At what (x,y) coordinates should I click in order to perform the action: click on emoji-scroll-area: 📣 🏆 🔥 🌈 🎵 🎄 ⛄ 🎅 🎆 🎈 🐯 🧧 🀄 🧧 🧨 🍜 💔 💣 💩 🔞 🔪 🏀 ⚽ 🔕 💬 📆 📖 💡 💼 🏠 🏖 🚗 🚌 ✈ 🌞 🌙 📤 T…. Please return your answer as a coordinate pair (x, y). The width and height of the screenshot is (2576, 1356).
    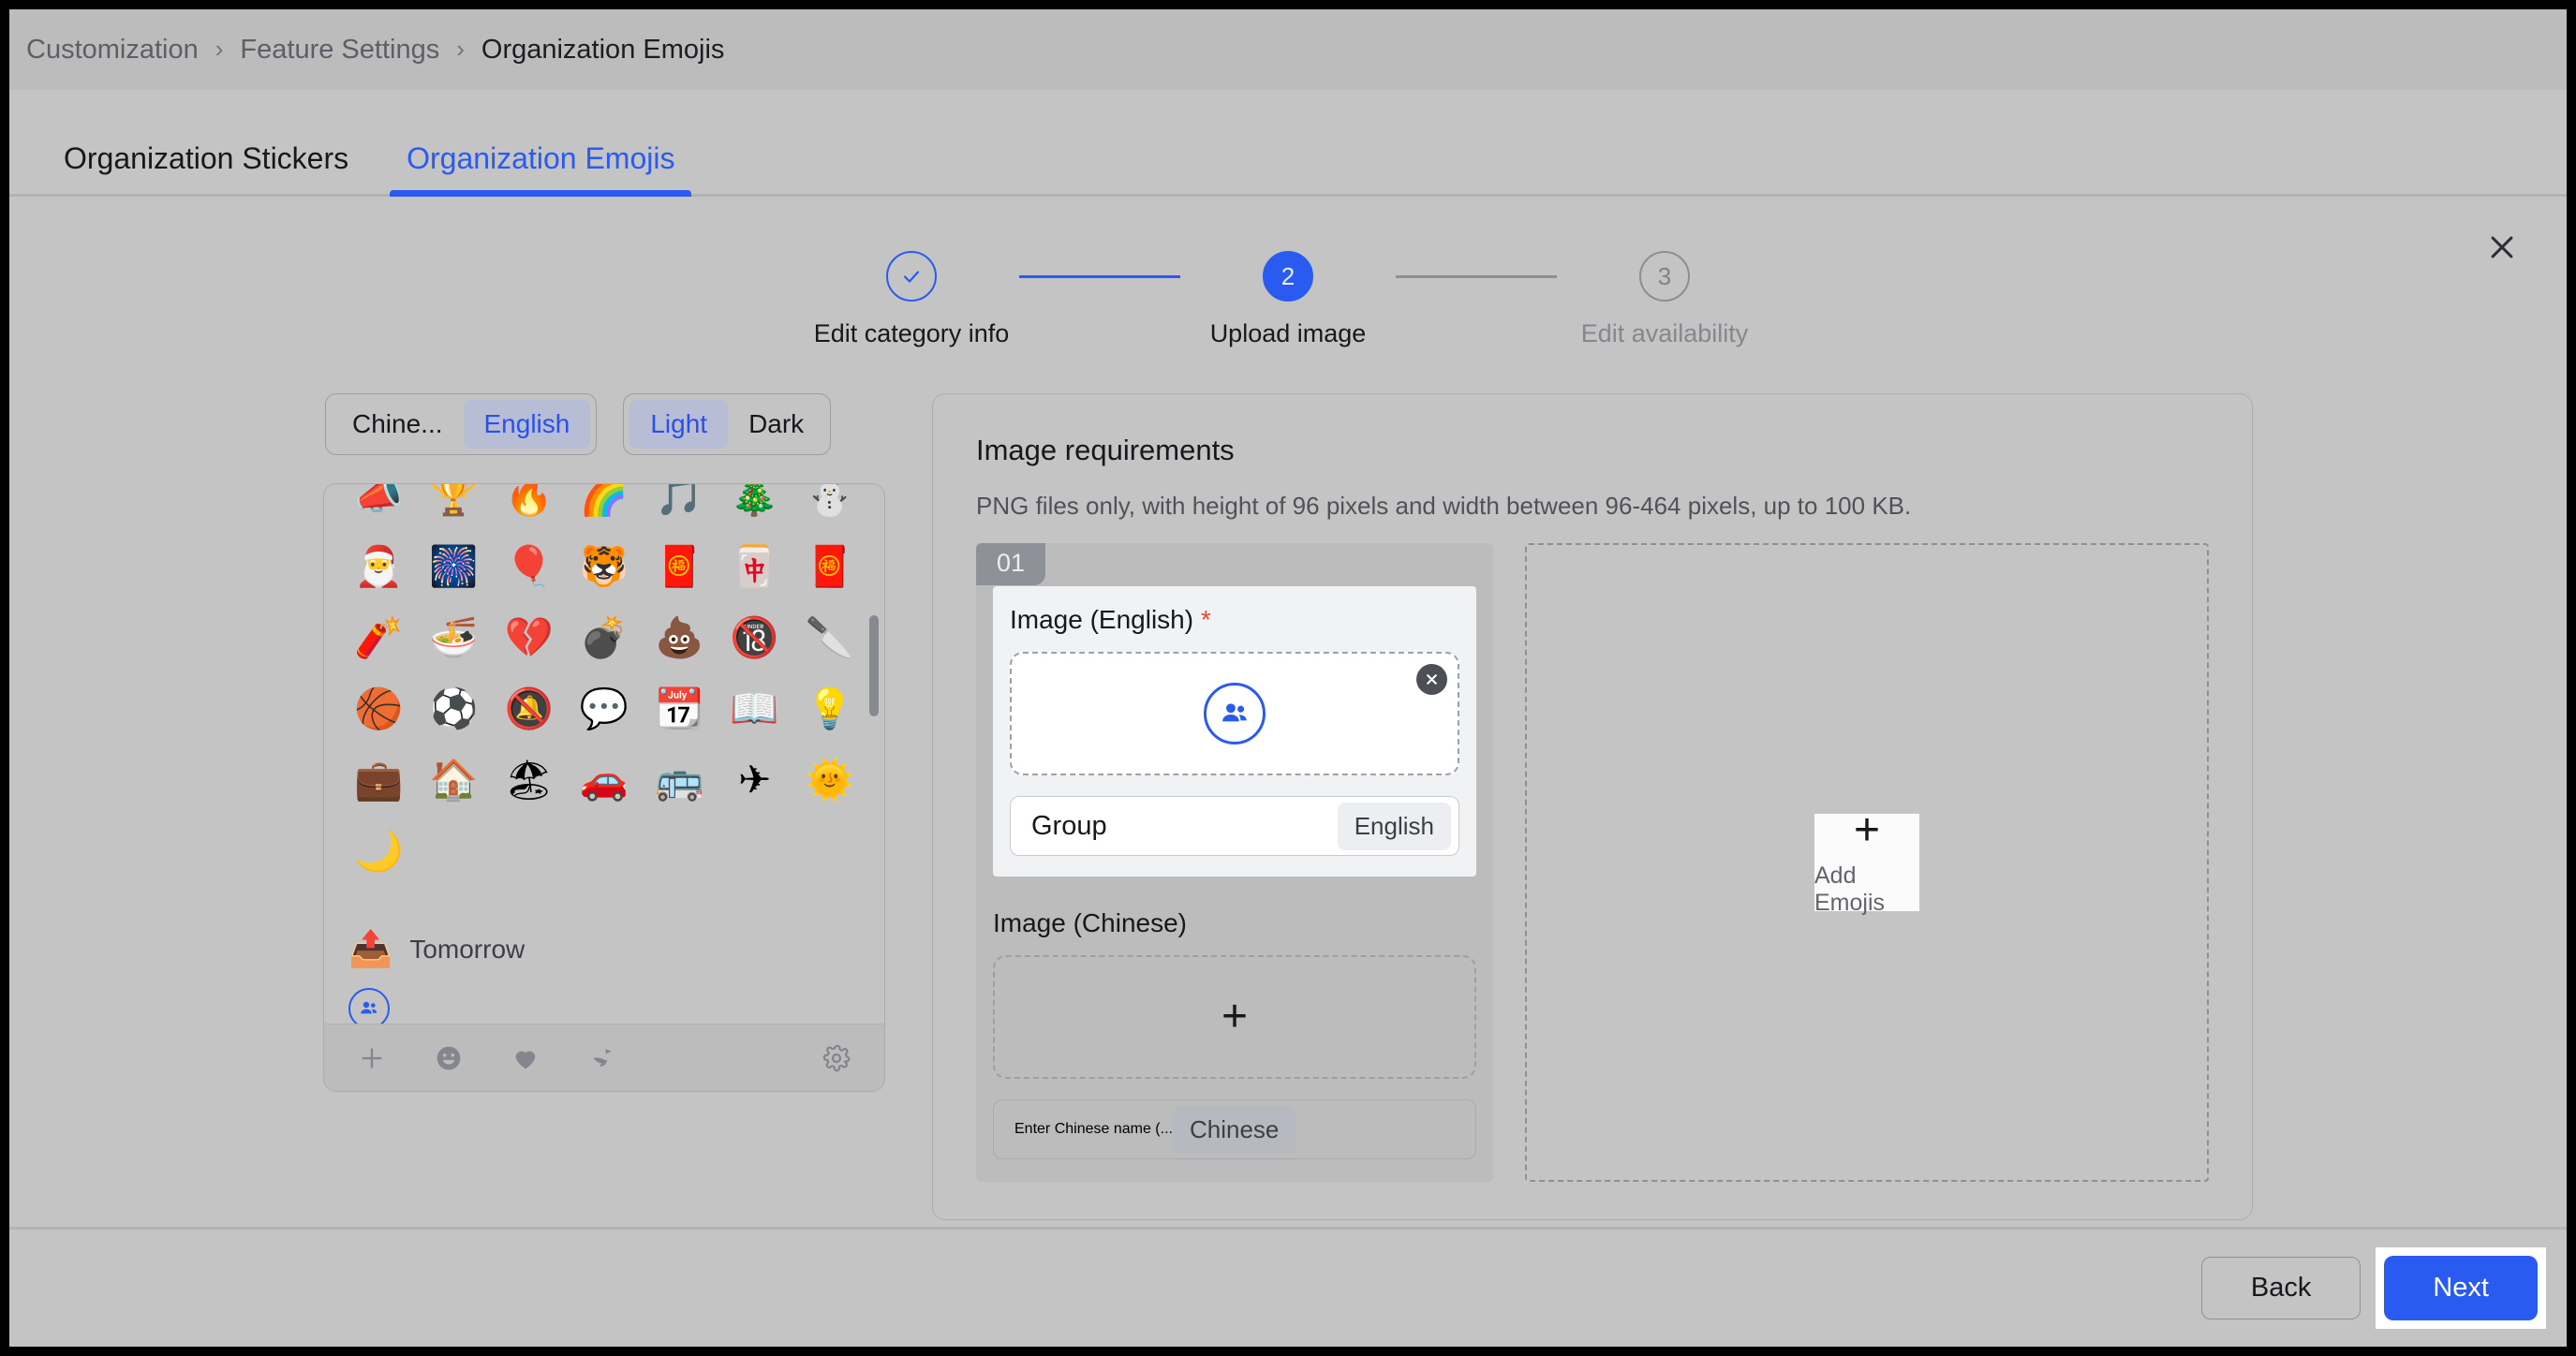
    Looking at the image, I should click on (604, 754).